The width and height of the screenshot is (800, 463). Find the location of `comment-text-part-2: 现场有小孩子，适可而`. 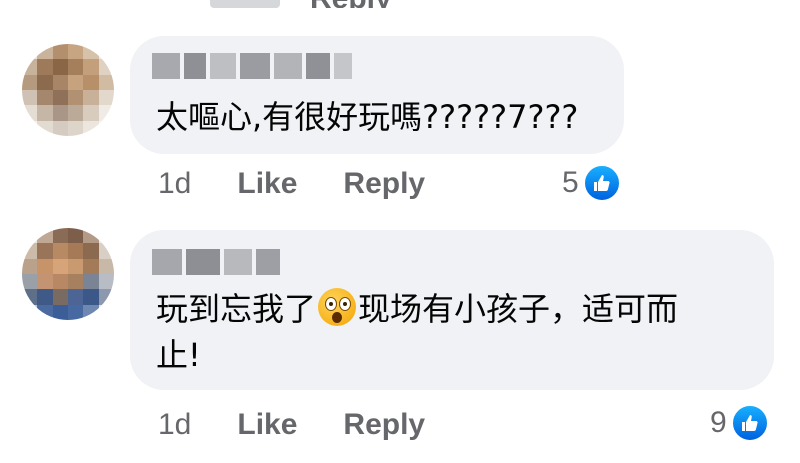

comment-text-part-2: 现场有小孩子，适可而 is located at coordinates (518, 309).